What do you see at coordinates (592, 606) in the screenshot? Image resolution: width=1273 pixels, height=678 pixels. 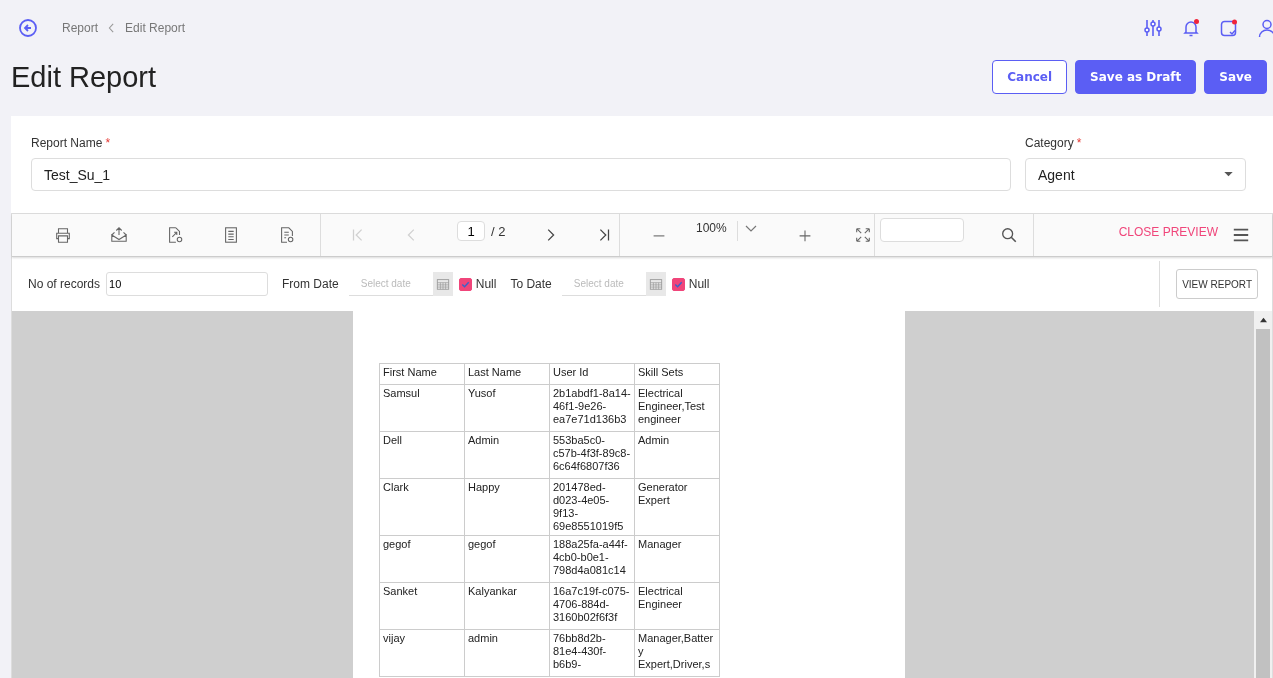 I see `table-cell: 16a7c19f-c075-4706-884d-3160b02f6f3f` at bounding box center [592, 606].